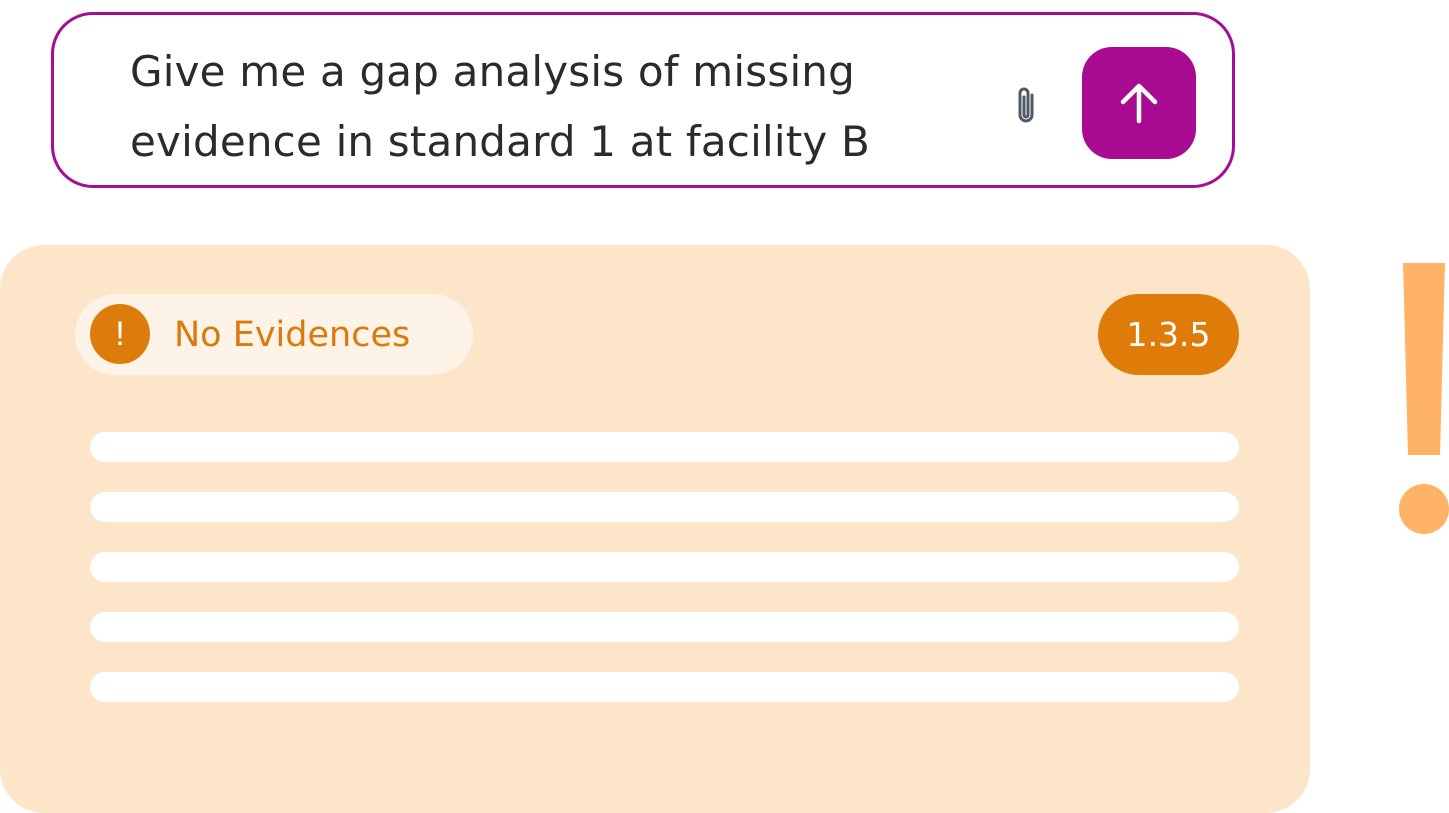  I want to click on status-label: No Evidences, so click(292, 335).